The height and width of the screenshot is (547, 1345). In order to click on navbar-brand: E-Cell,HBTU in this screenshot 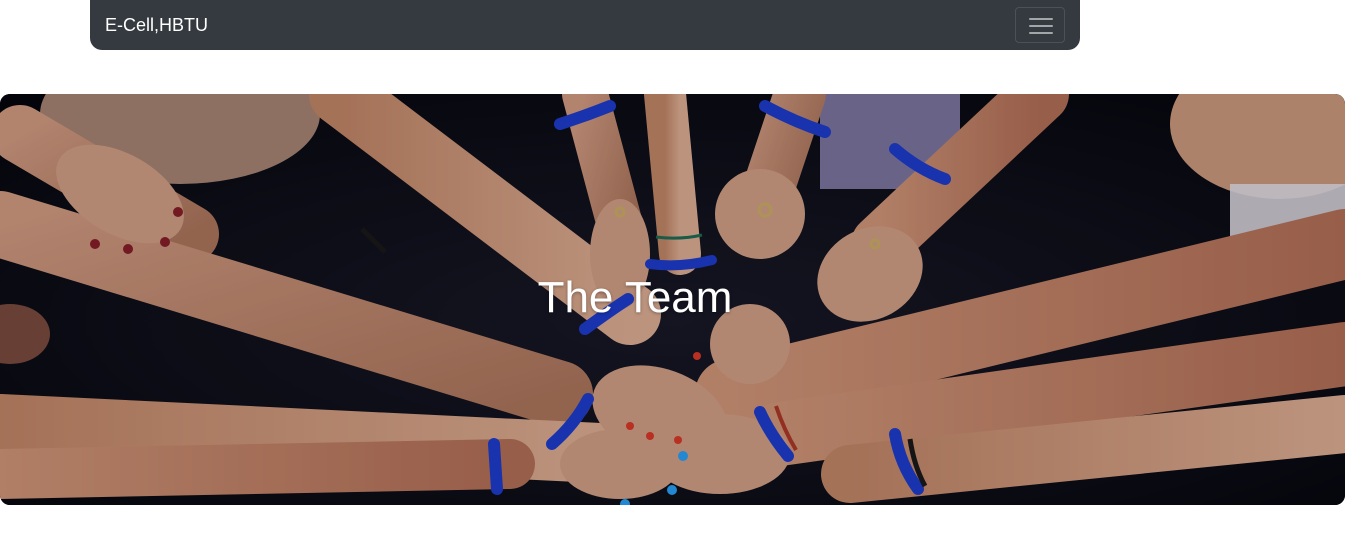, I will do `click(156, 25)`.